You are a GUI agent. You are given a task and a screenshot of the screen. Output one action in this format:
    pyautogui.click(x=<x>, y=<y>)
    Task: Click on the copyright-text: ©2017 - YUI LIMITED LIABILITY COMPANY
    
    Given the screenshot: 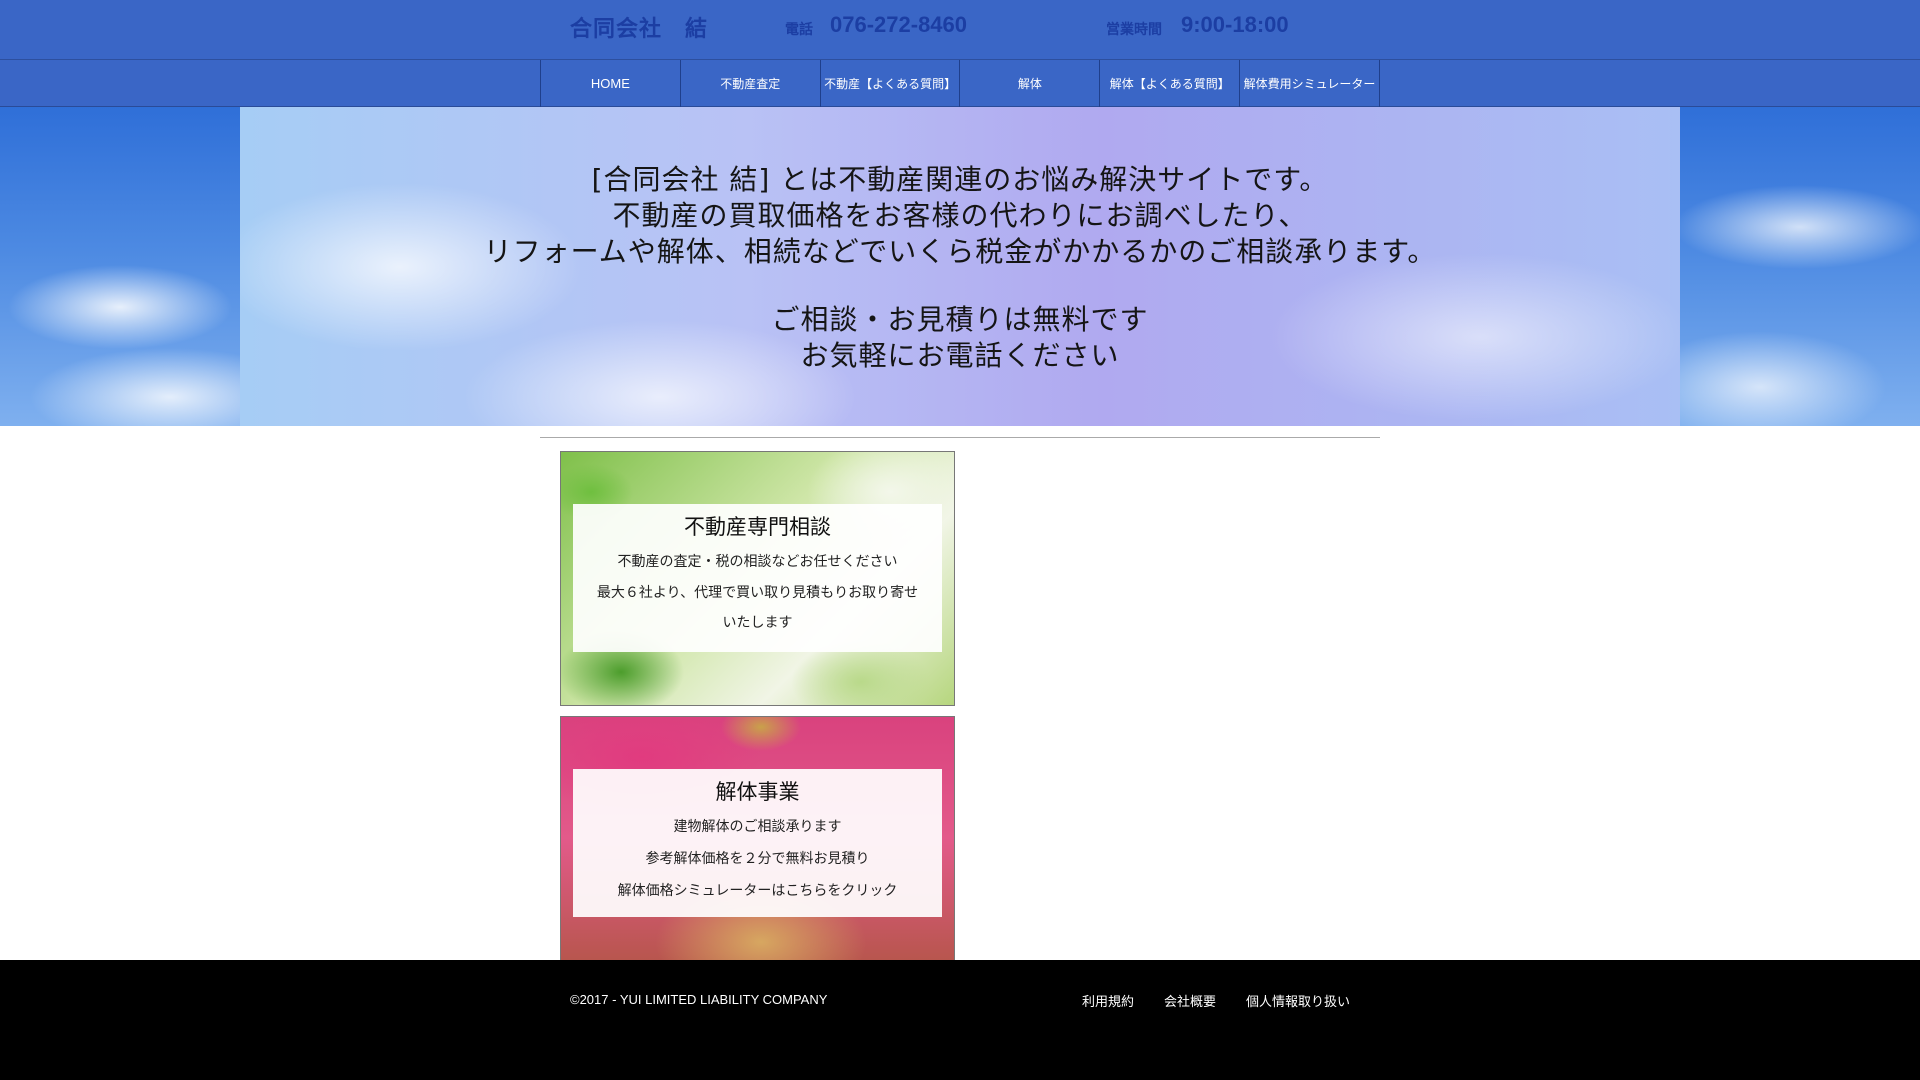 What is the action you would take?
    pyautogui.click(x=699, y=999)
    